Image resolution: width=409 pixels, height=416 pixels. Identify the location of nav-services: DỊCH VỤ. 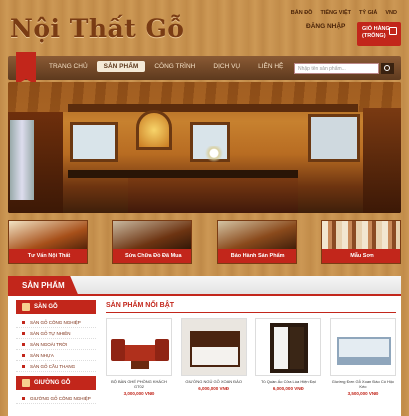
(226, 67).